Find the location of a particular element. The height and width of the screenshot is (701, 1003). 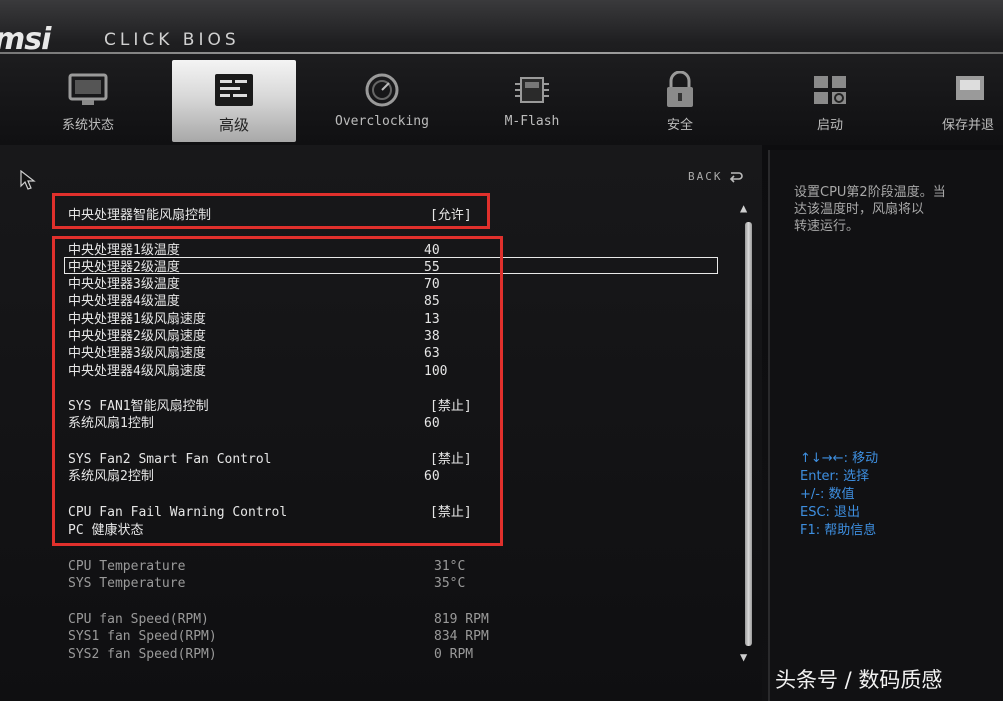

product-title: CLICK BIOS is located at coordinates (172, 40).